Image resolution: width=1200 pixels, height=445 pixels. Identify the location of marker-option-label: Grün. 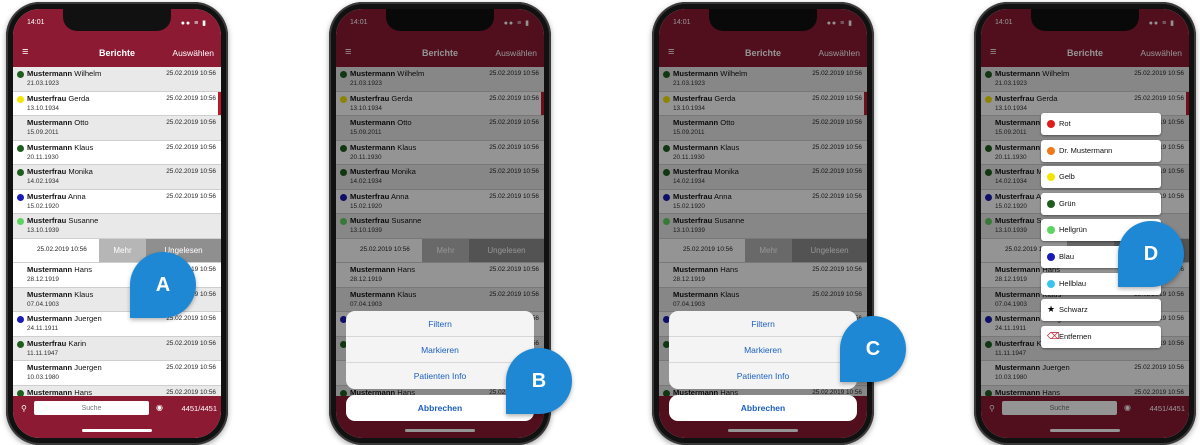
(1067, 203).